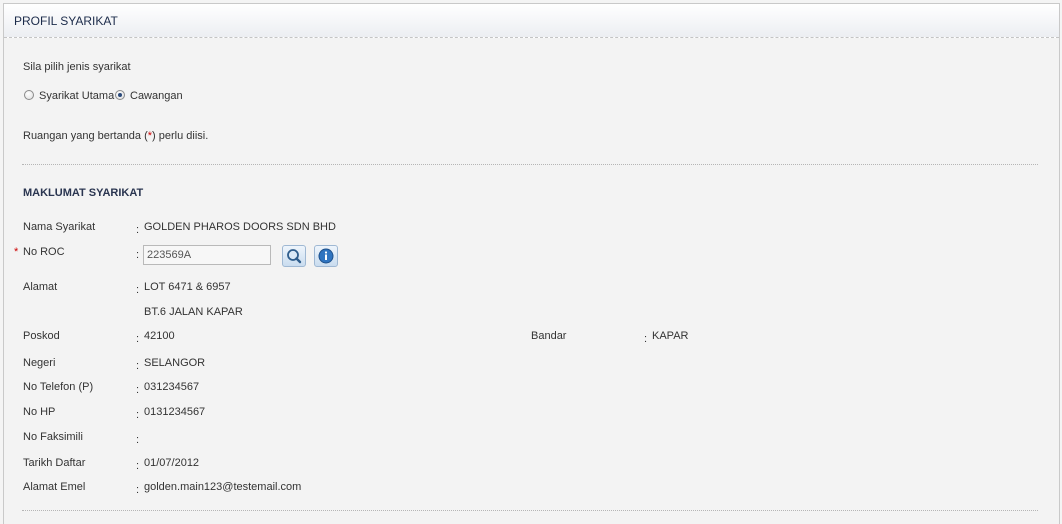  I want to click on required-note: Ruangan yang bertanda (*) perlu diisi., so click(115, 136).